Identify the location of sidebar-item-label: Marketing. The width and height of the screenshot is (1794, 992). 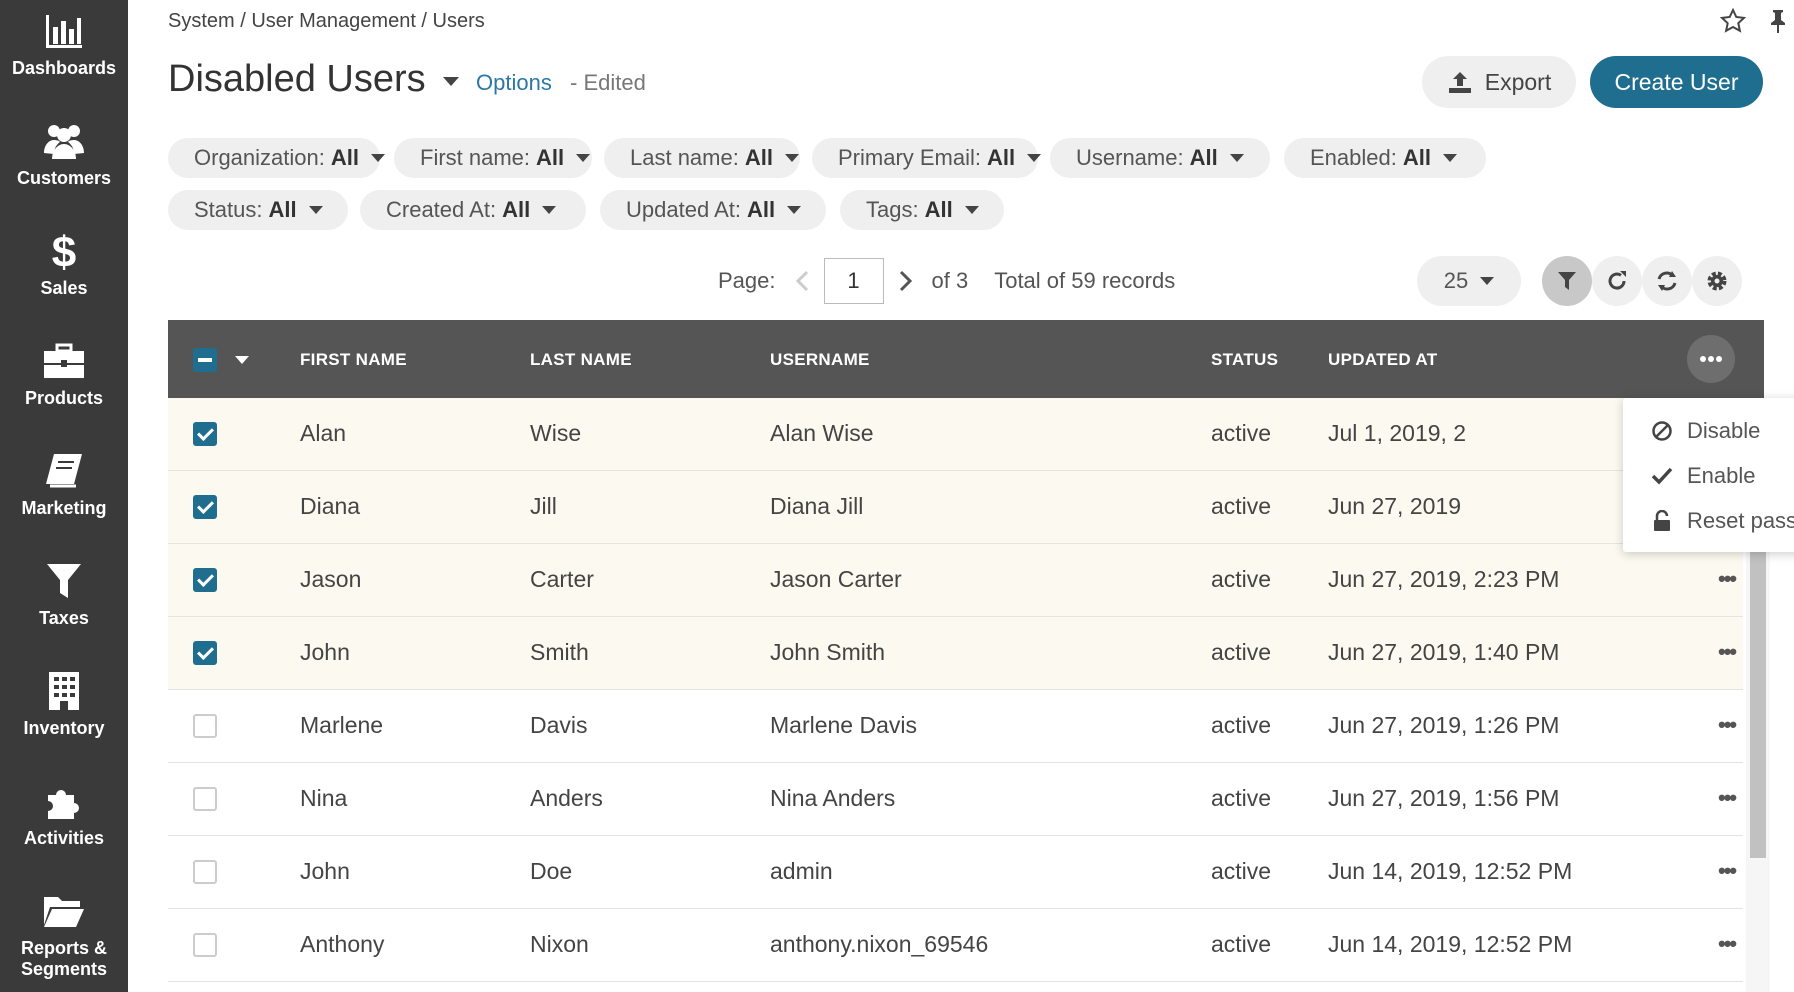
(64, 508).